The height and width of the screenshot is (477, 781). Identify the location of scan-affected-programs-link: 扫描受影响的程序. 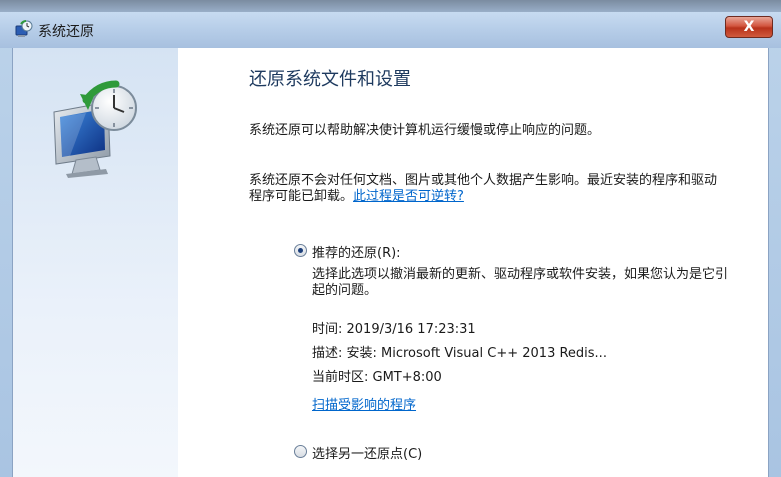
(364, 403).